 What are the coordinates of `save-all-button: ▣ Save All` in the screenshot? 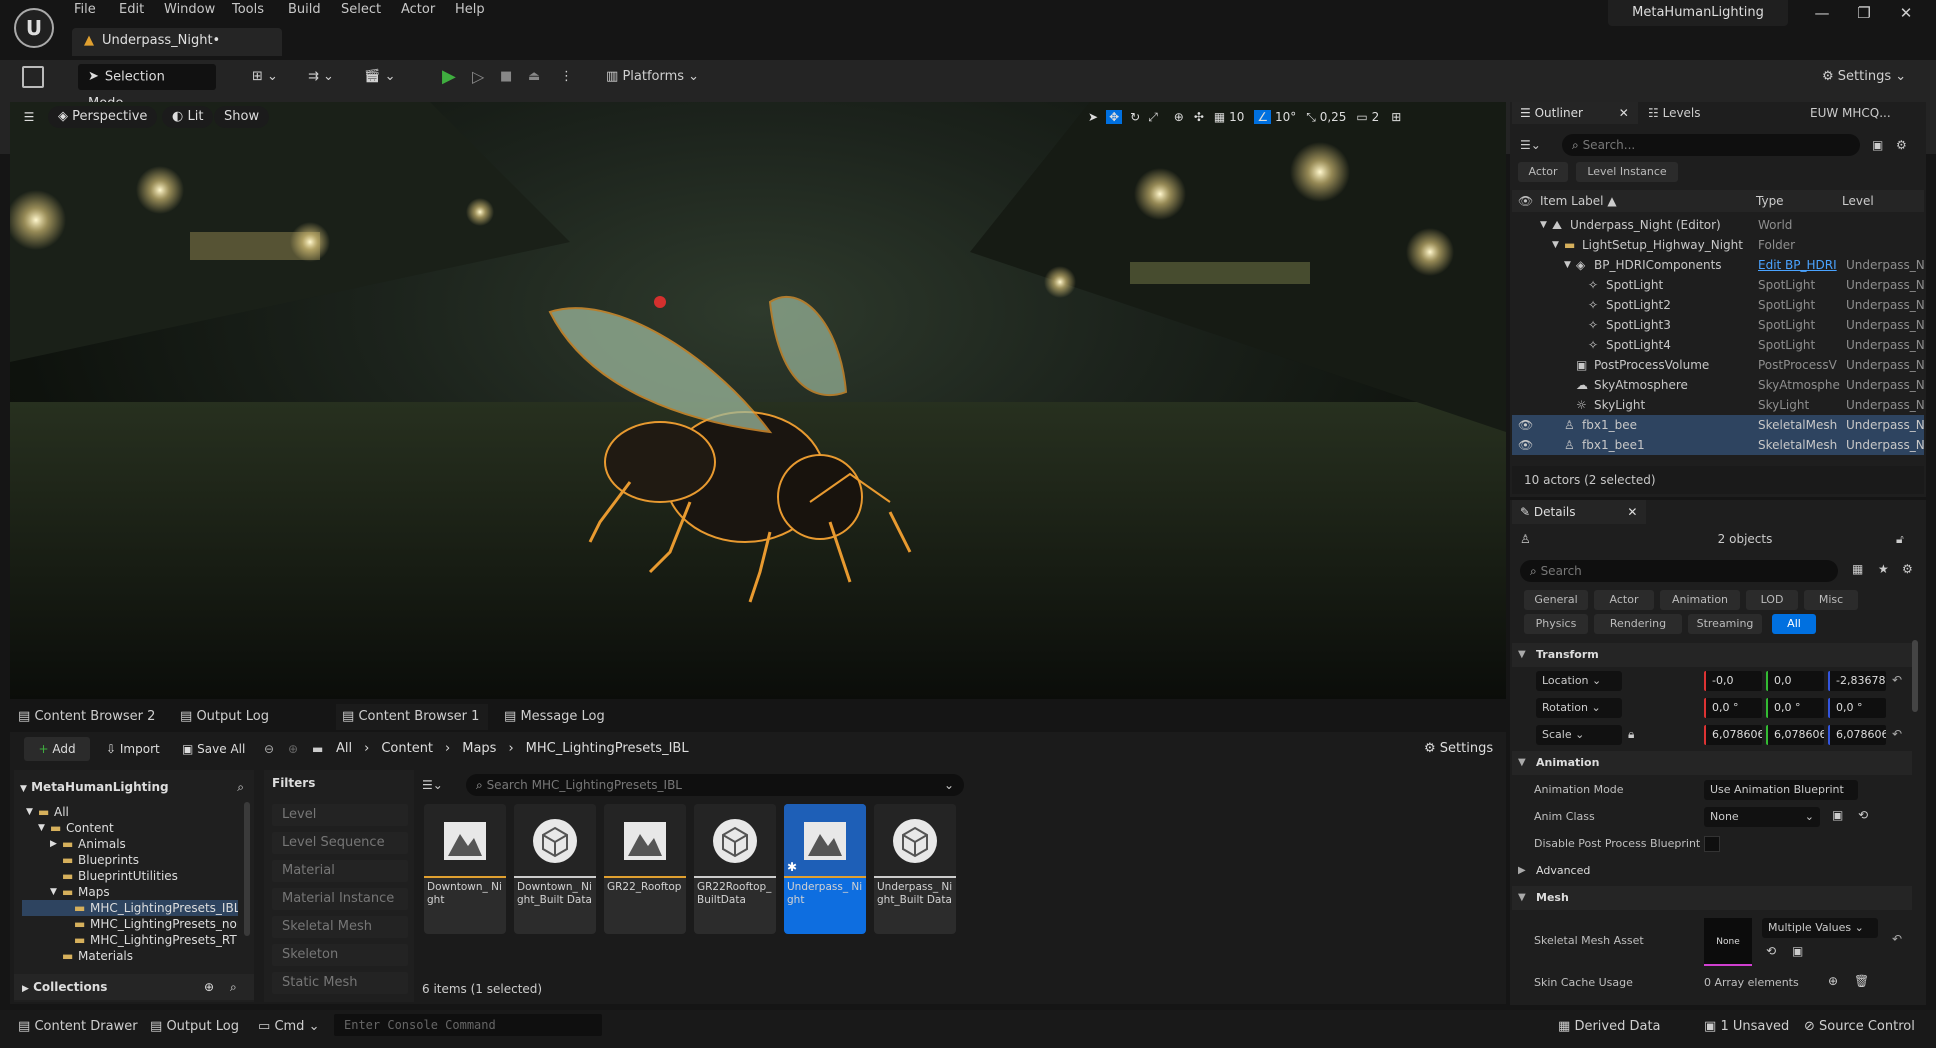 It's located at (213, 749).